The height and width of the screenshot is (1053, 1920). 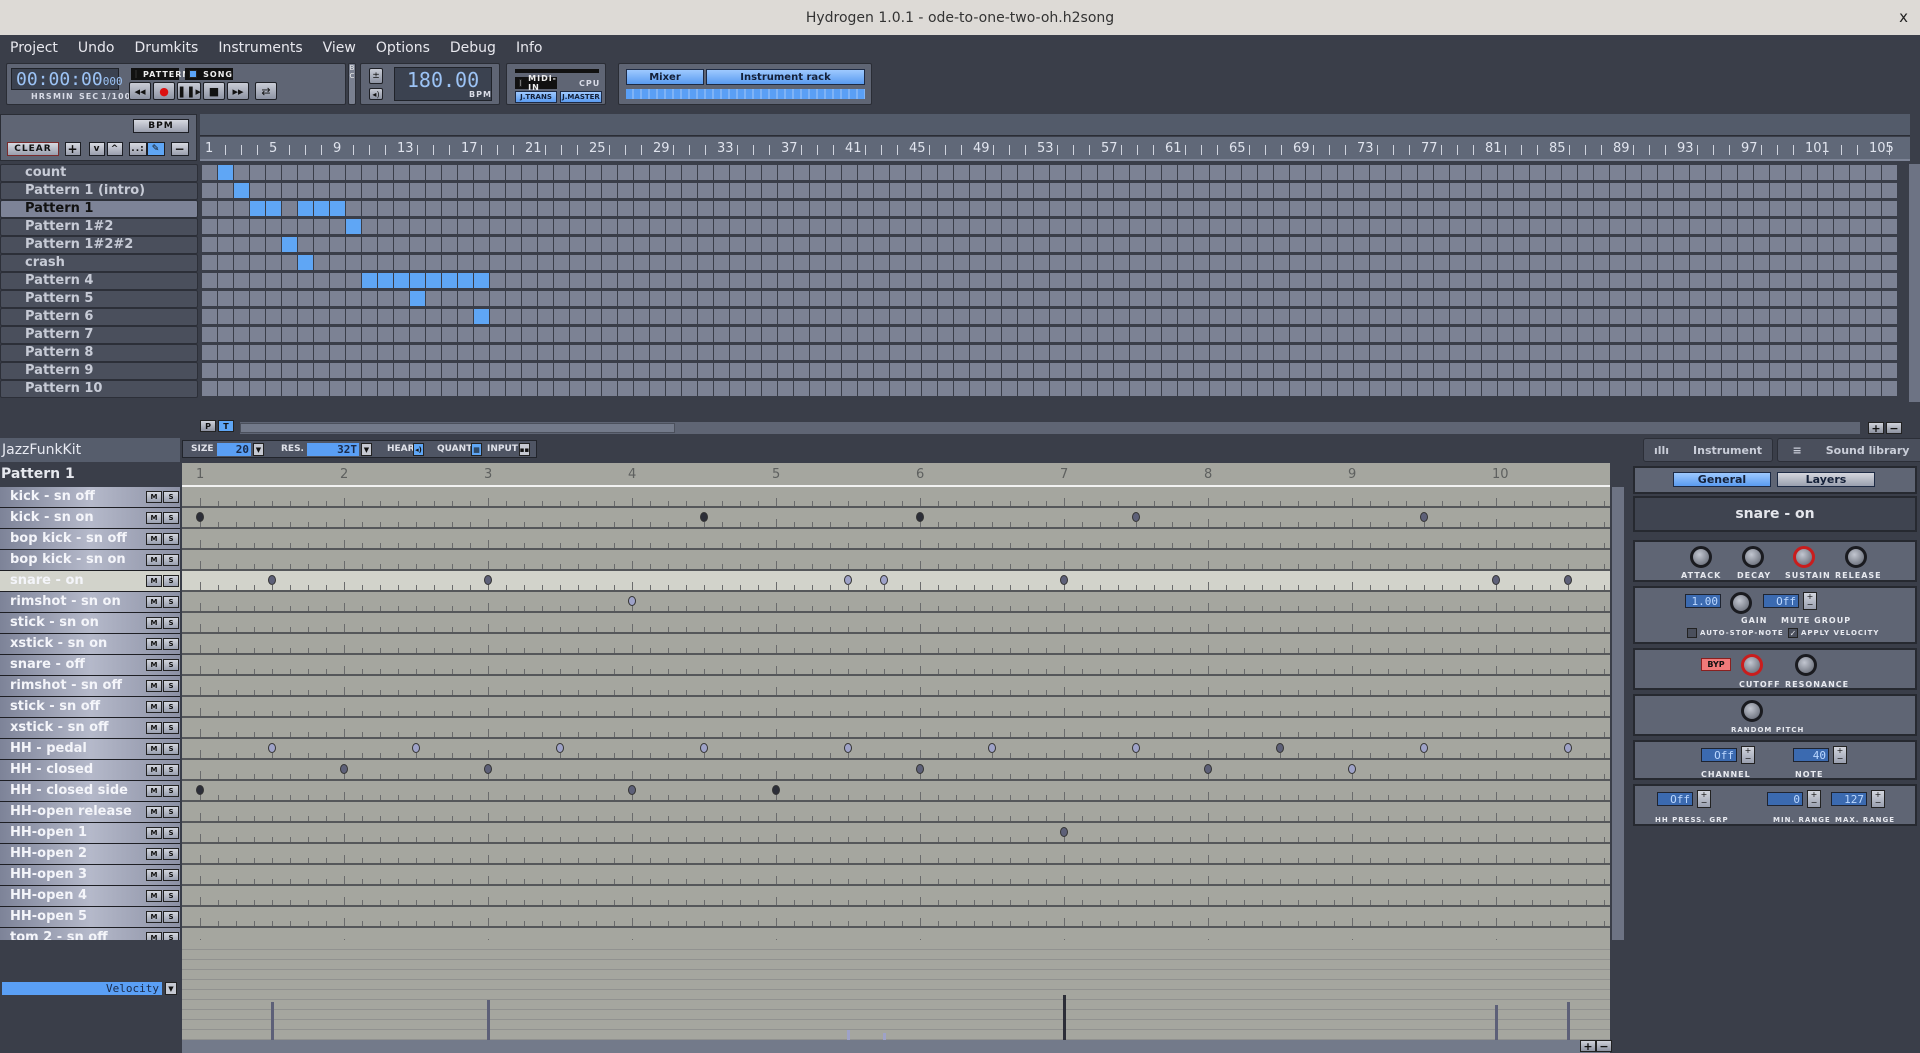 What do you see at coordinates (1716, 664) in the screenshot?
I see `filter-bypass-button: BYP` at bounding box center [1716, 664].